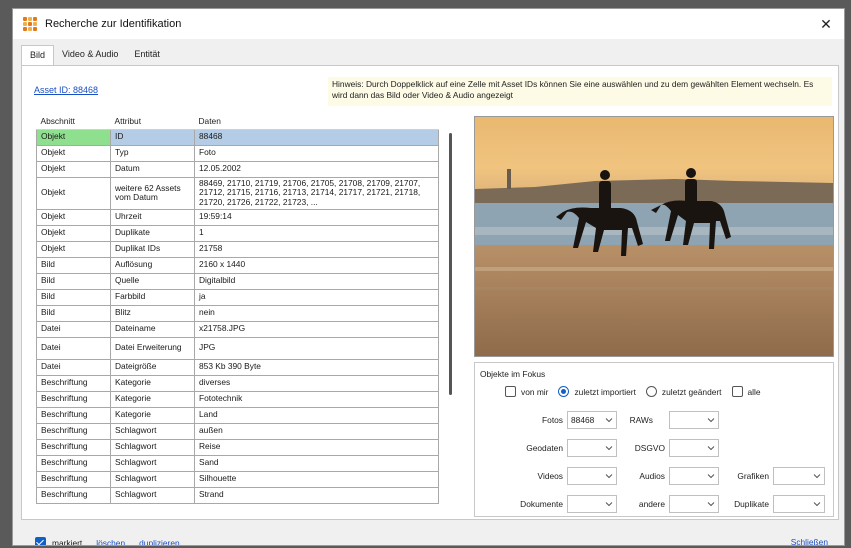 The height and width of the screenshot is (548, 851). What do you see at coordinates (152, 367) in the screenshot?
I see `cell-attribut: Dateigröße` at bounding box center [152, 367].